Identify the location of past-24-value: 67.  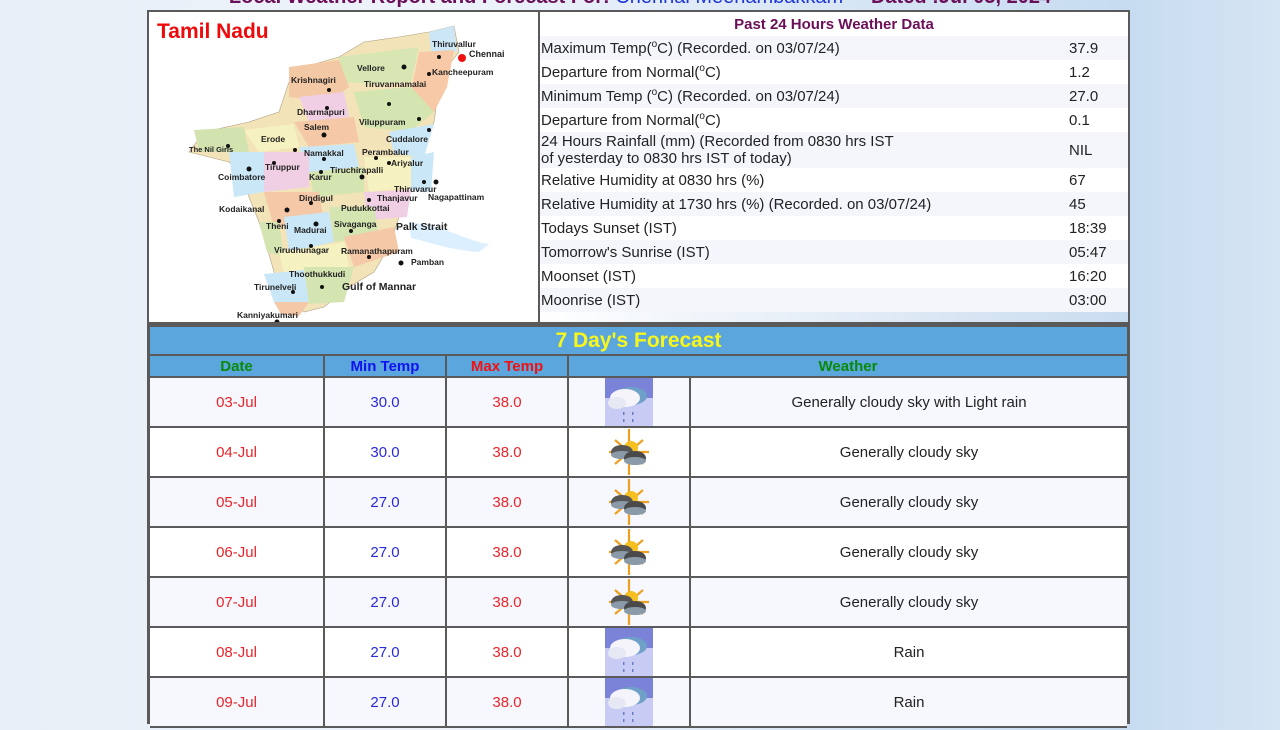
(1098, 180).